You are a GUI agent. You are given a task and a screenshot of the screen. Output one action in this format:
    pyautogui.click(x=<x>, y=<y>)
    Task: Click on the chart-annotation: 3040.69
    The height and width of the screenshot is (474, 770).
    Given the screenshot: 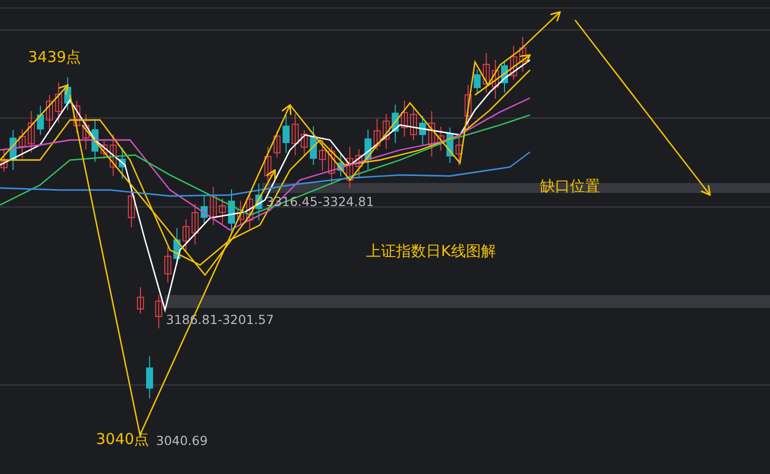 What is the action you would take?
    pyautogui.click(x=182, y=440)
    